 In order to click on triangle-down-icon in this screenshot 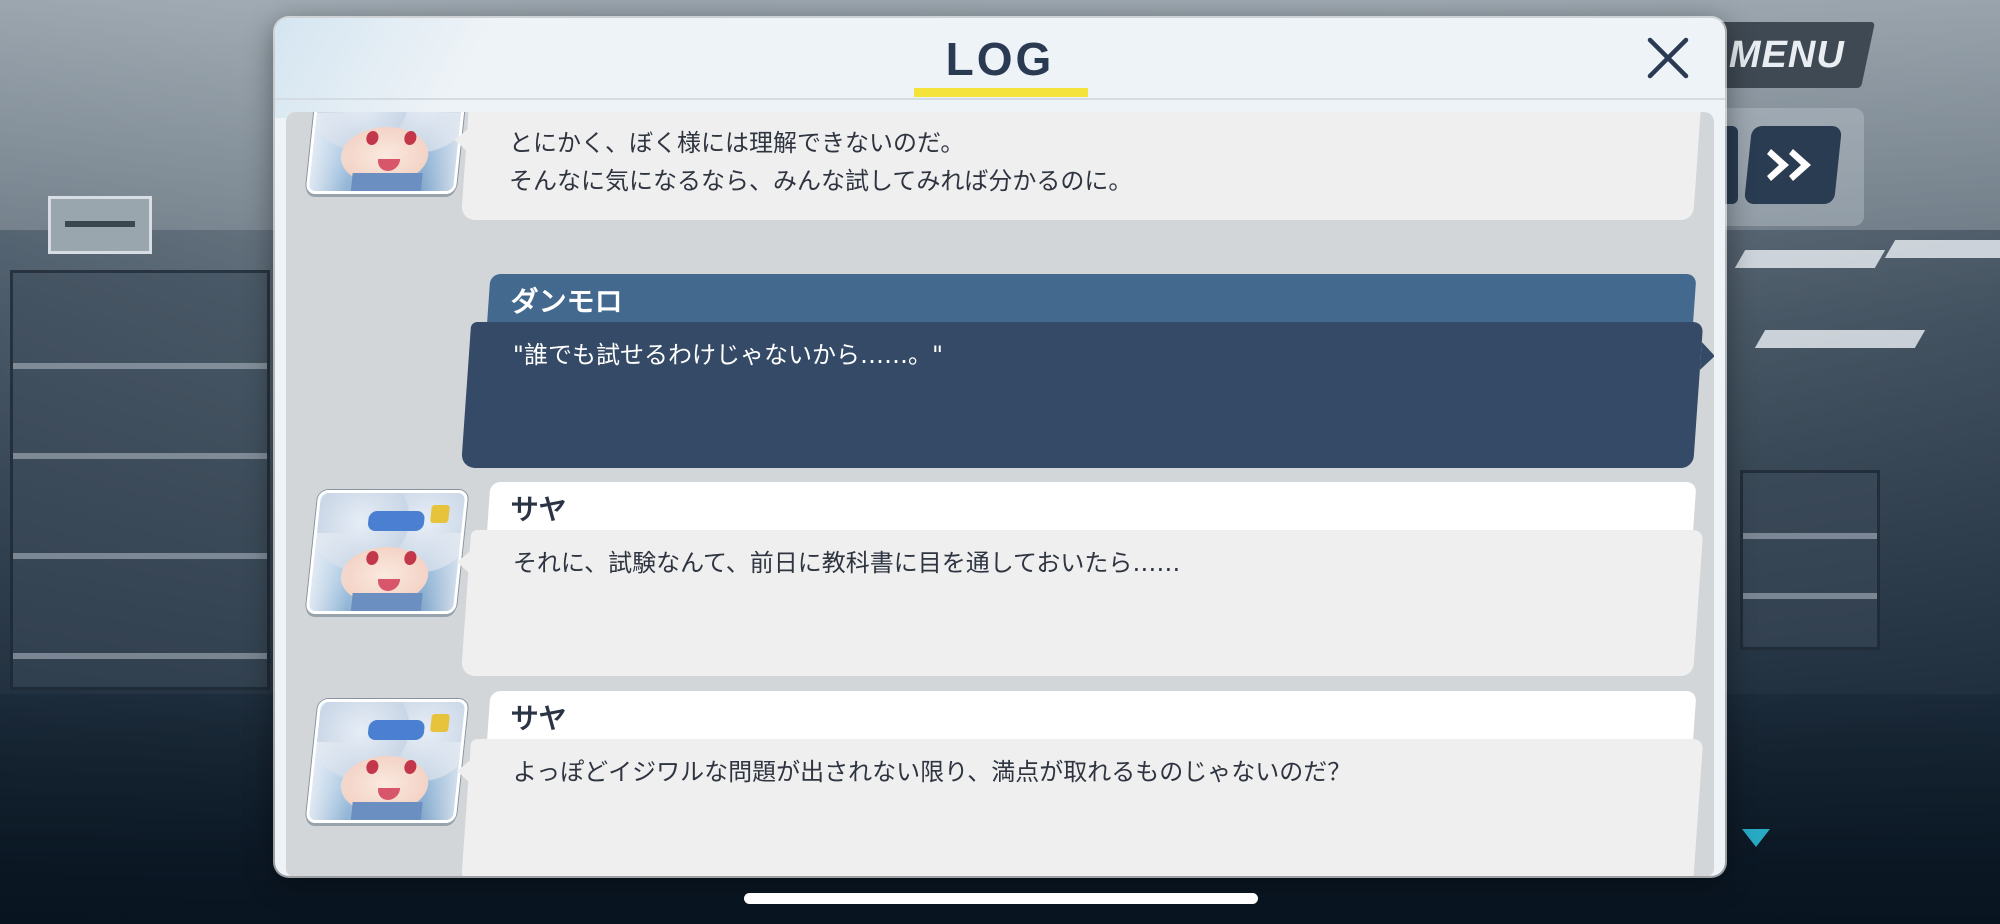, I will do `click(1756, 838)`.